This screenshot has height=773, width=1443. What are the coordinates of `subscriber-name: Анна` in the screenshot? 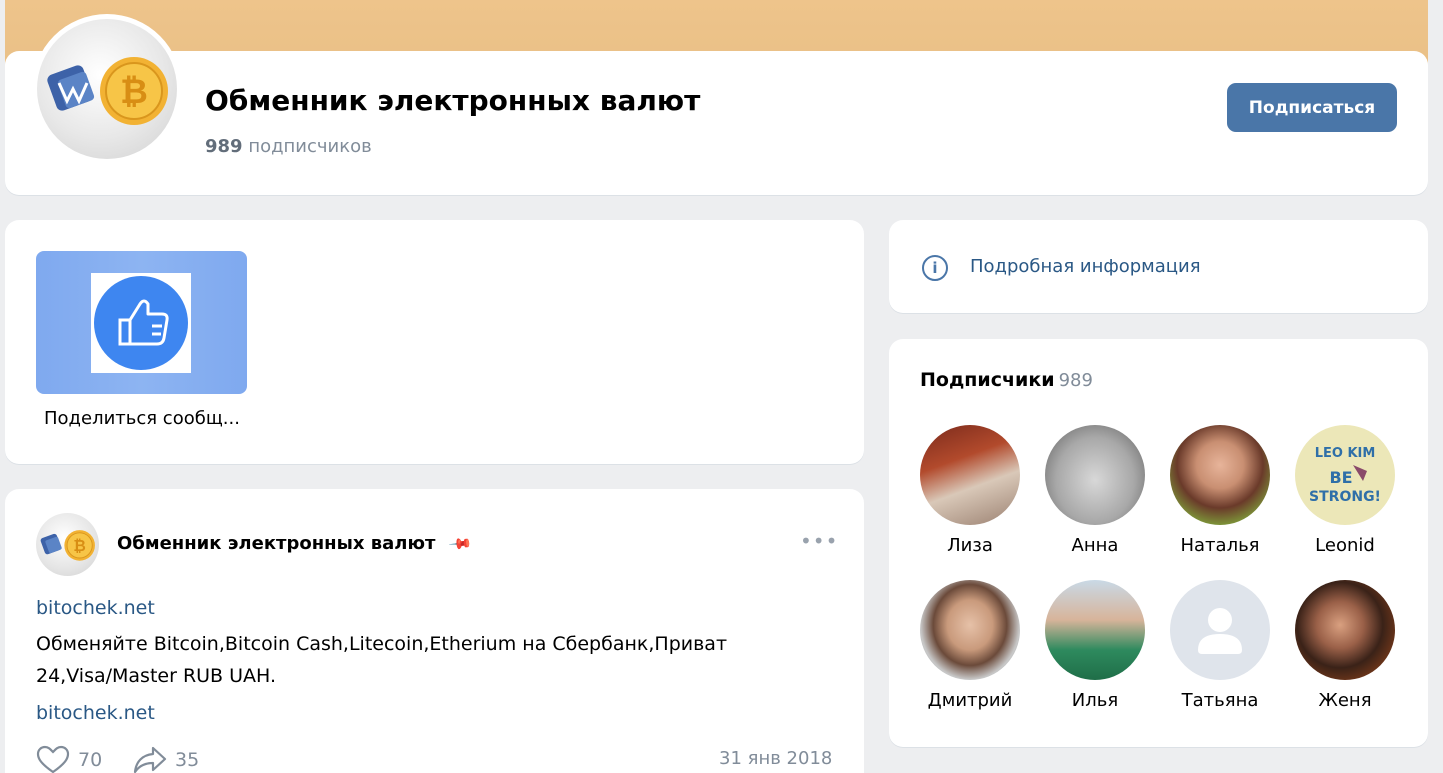 It's located at (1095, 545).